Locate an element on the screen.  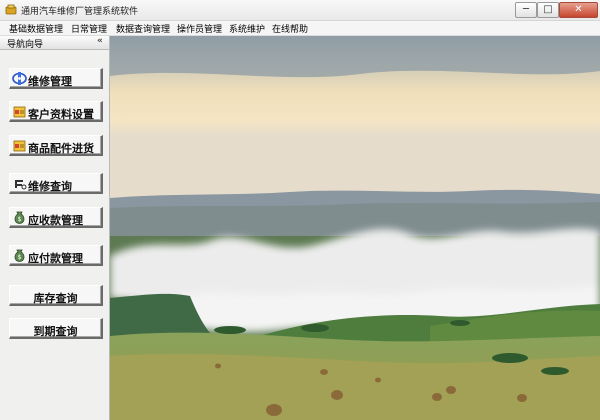
nav-button-label: 客户资料设置 is located at coordinates (61, 114).